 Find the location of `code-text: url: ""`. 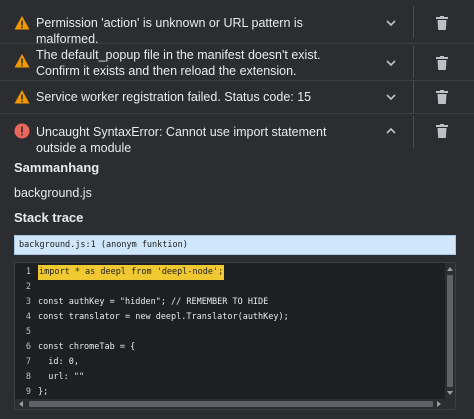

code-text: url: "" is located at coordinates (61, 377).